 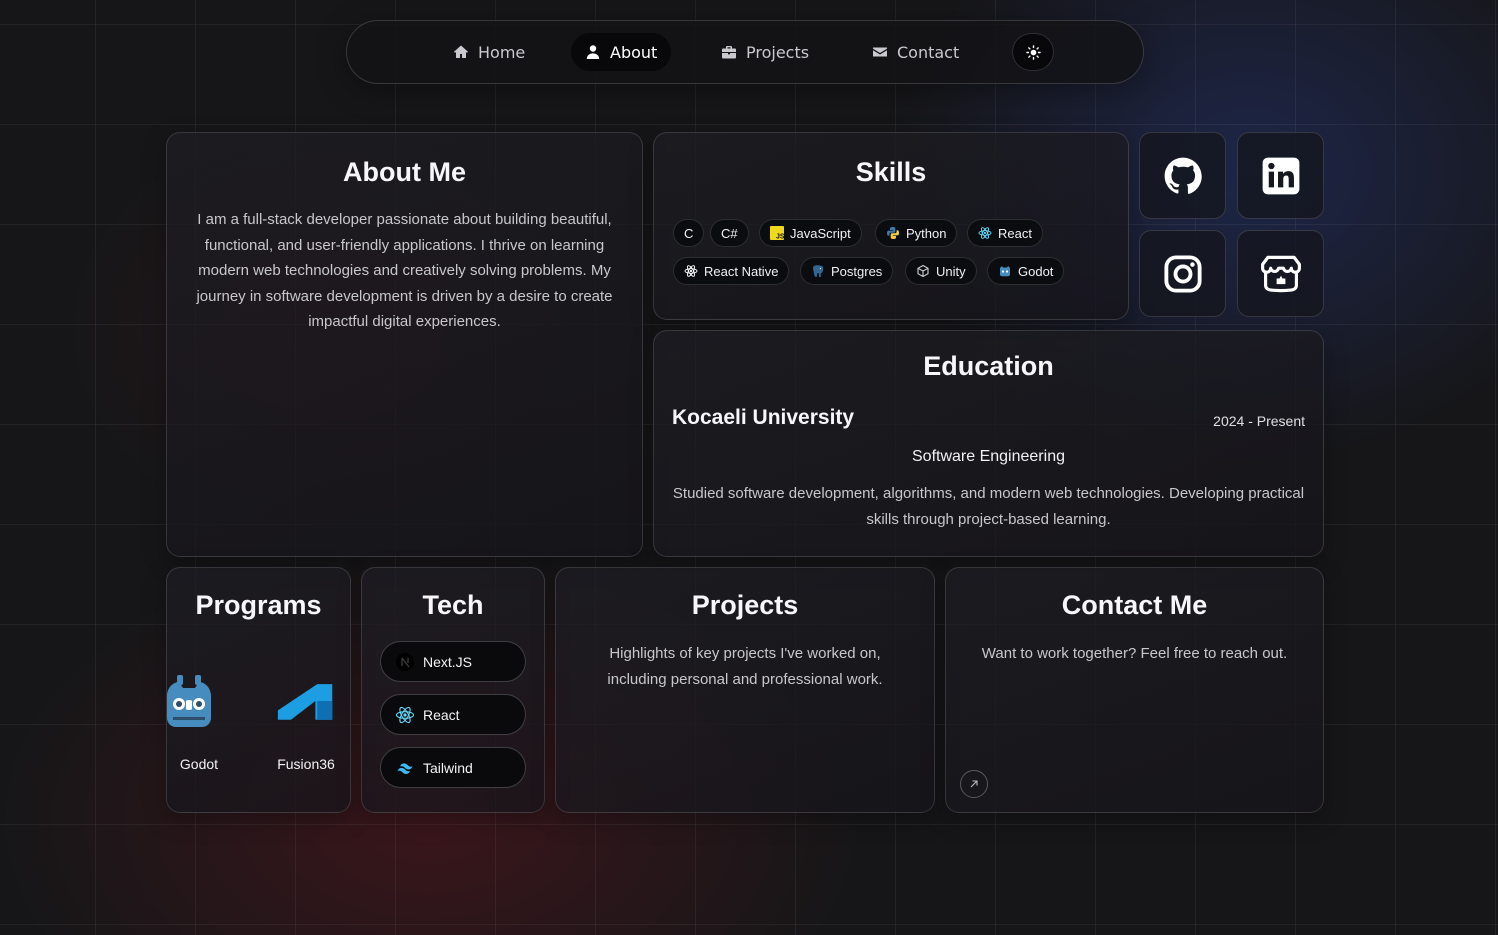 I want to click on javascript-icon: JS, so click(x=777, y=233).